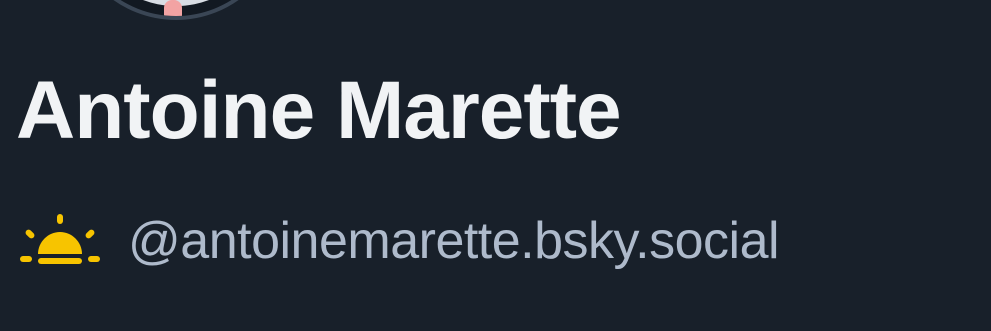  I want to click on profile-handle: @antoinemarette.bsky.social, so click(454, 241).